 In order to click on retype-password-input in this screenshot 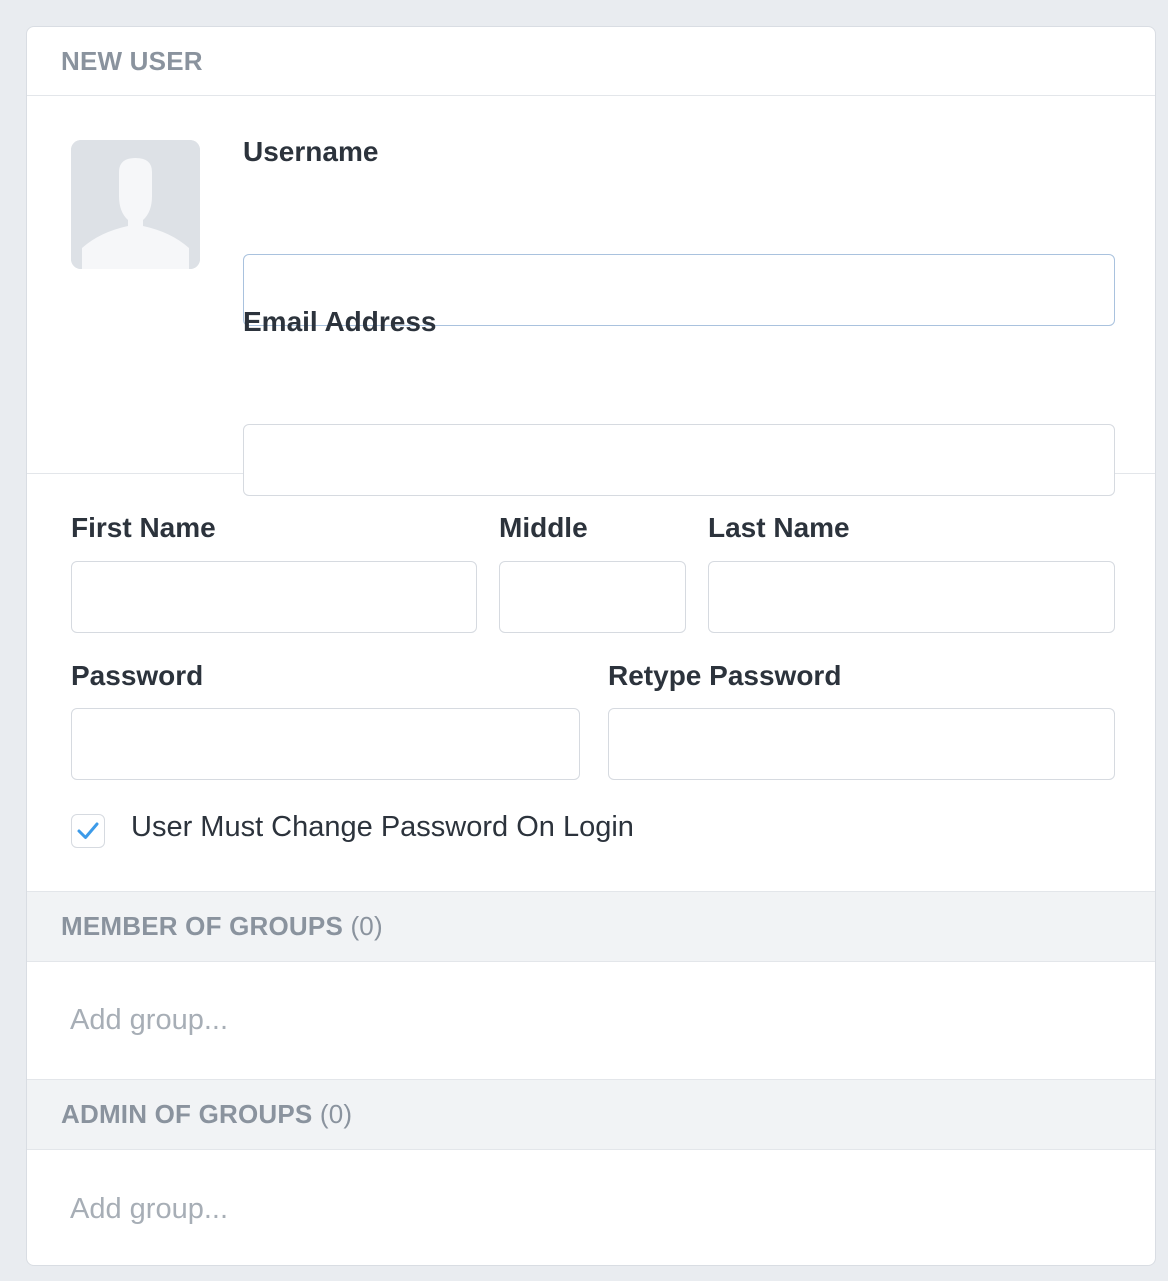, I will do `click(861, 744)`.